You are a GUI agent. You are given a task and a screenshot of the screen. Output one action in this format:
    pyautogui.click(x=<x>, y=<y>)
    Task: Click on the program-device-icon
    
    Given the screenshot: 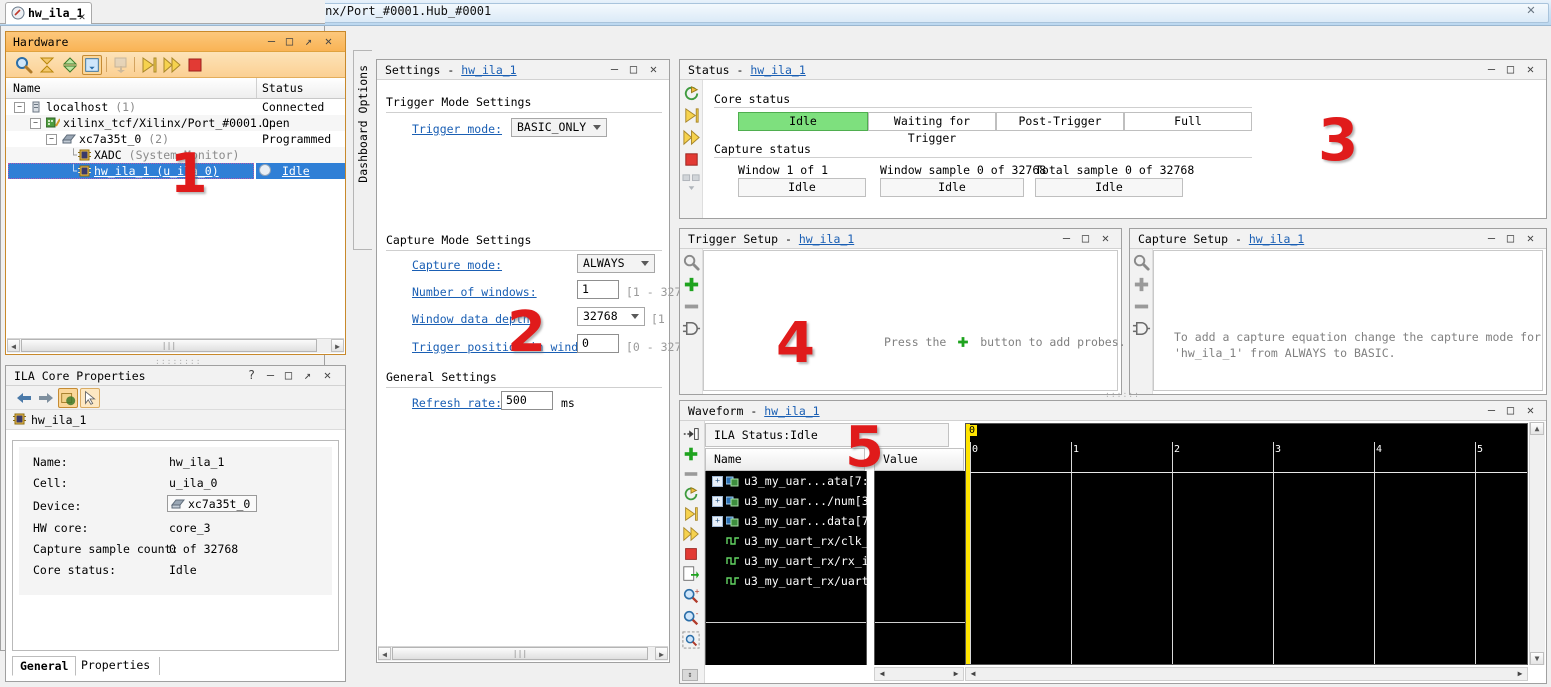 What is the action you would take?
    pyautogui.click(x=121, y=65)
    